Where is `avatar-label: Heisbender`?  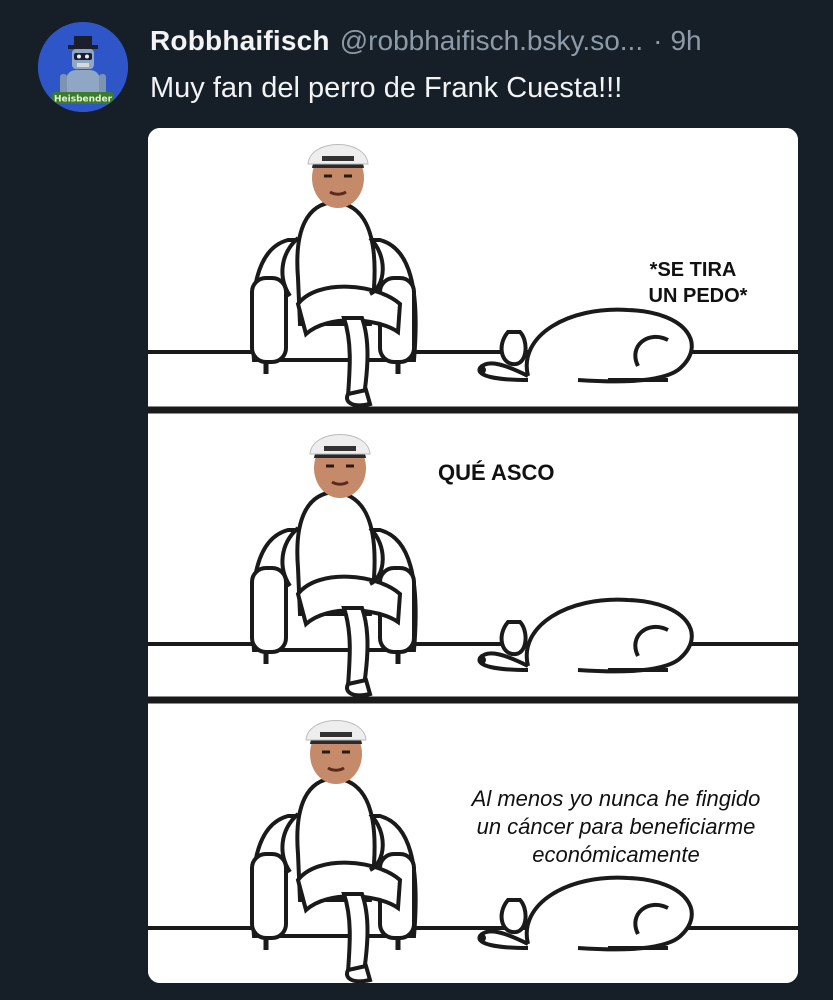 avatar-label: Heisbender is located at coordinates (83, 100).